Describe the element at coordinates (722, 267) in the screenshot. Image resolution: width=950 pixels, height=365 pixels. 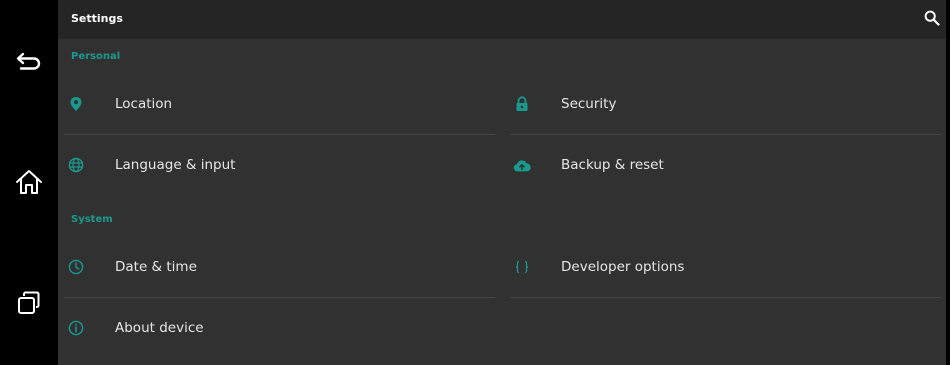
I see `settings-item-developer-options: Developer options` at that location.